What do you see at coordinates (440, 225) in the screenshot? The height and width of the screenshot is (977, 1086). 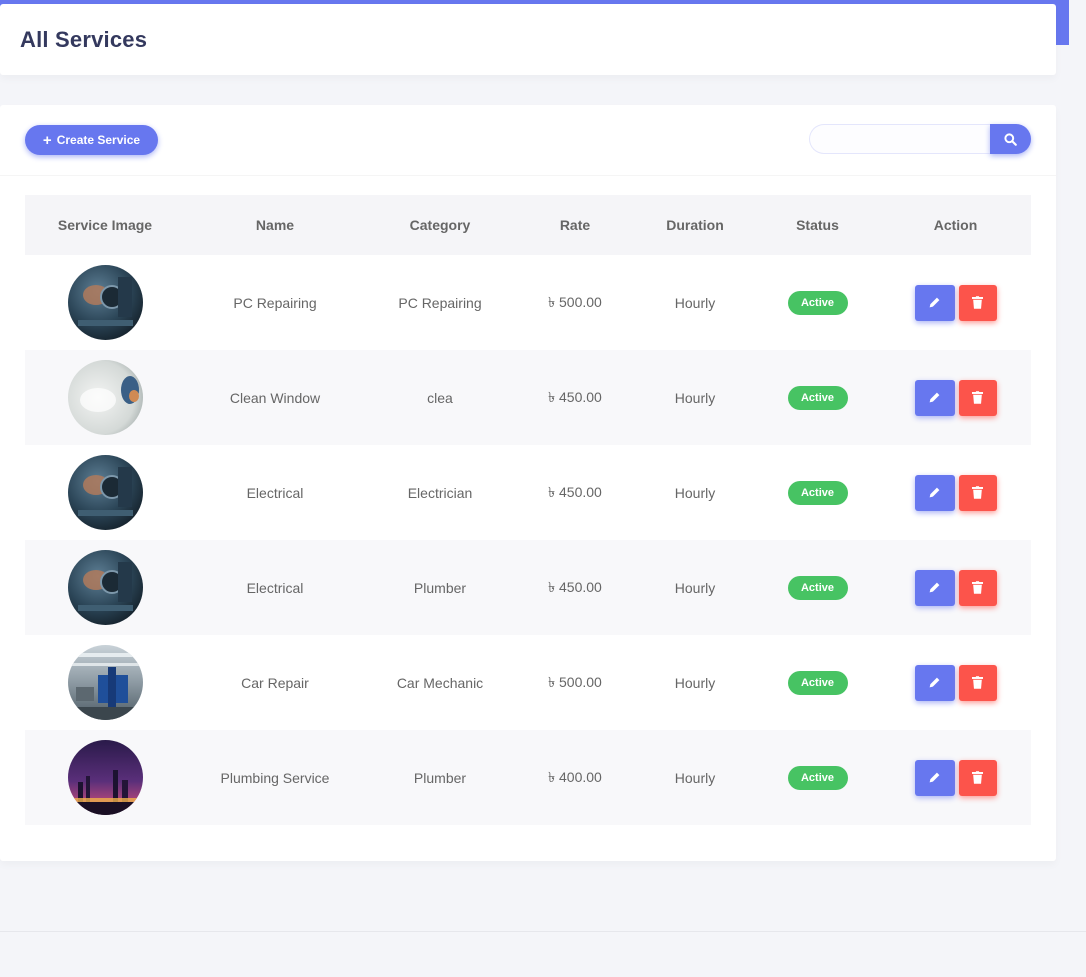 I see `column-header-category: Category` at bounding box center [440, 225].